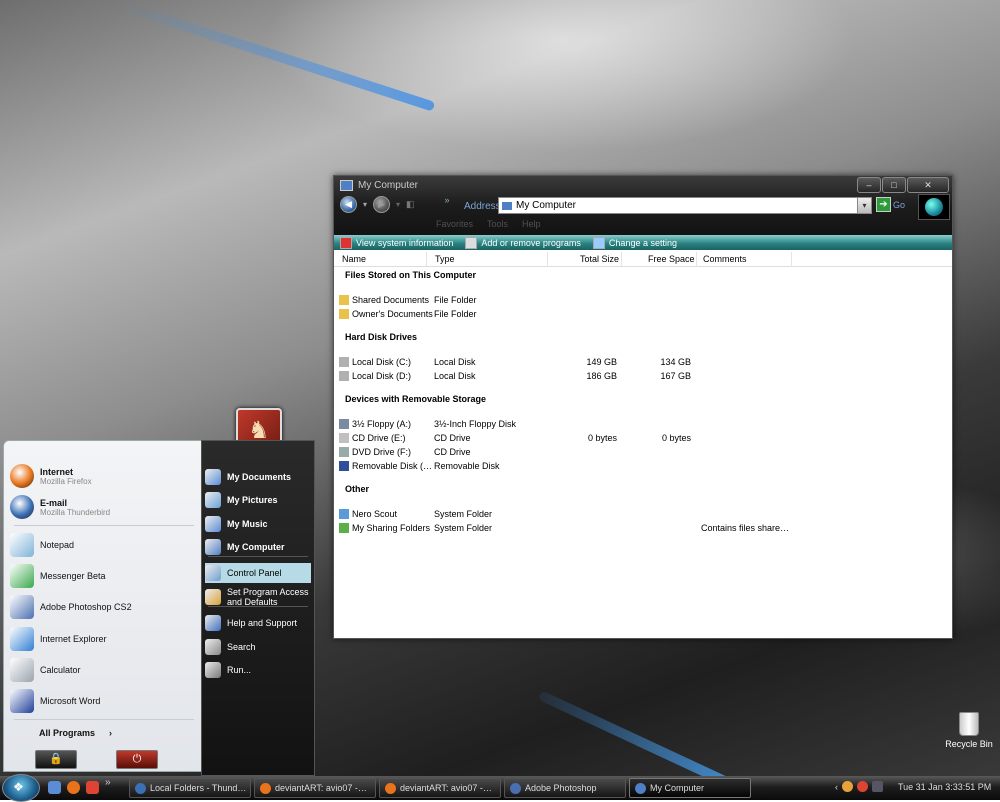 The width and height of the screenshot is (1000, 802). Describe the element at coordinates (643, 453) in the screenshot. I see `list-item: DVD Drive (F:) CD Drive` at that location.